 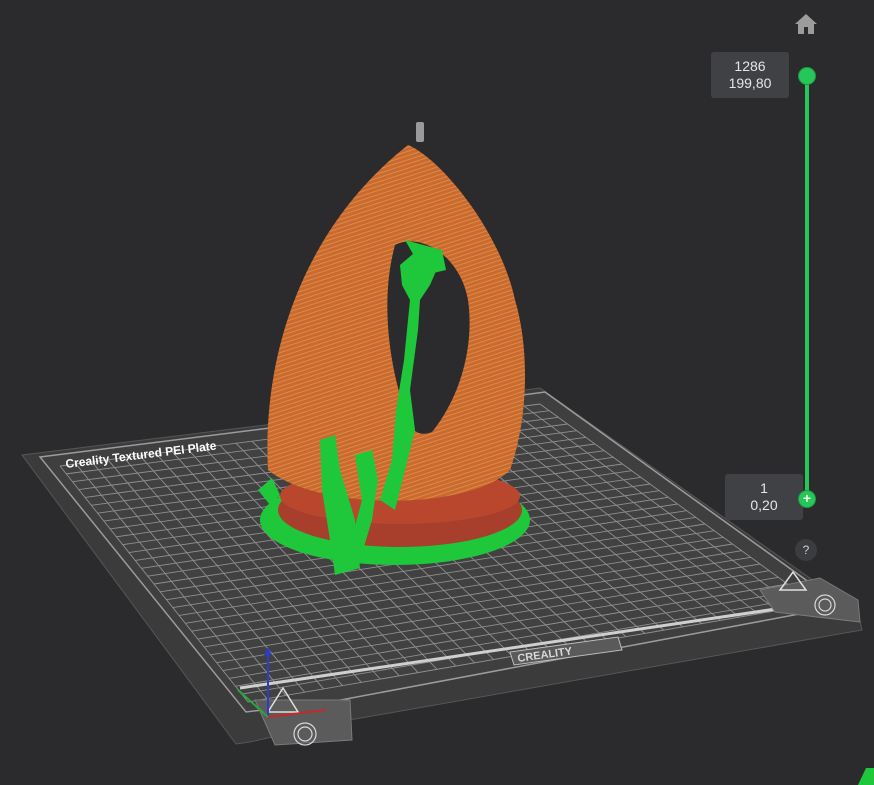 I want to click on layer-slider-track, so click(x=807, y=288).